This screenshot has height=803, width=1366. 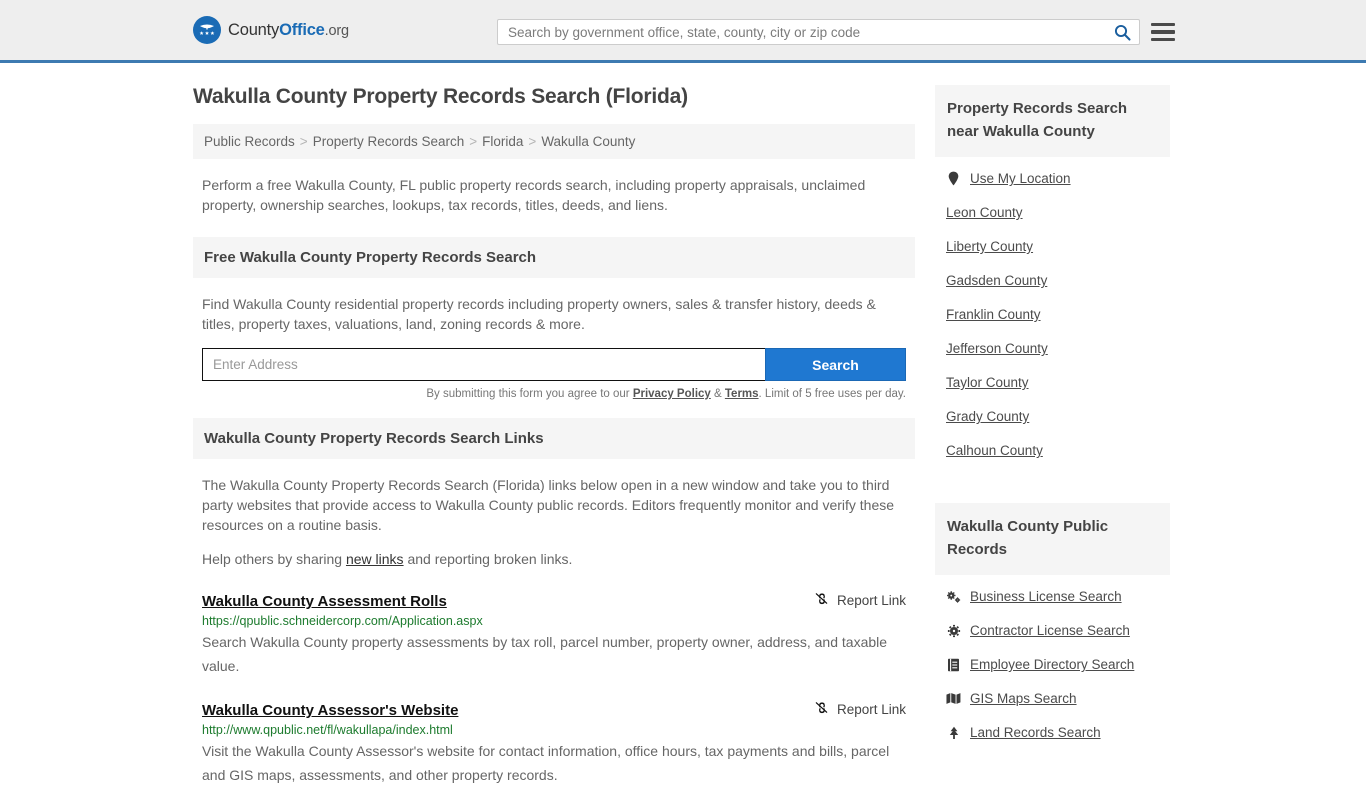 What do you see at coordinates (1052, 539) in the screenshot?
I see `sidebar-public-records-heading: Wakulla County Public Records` at bounding box center [1052, 539].